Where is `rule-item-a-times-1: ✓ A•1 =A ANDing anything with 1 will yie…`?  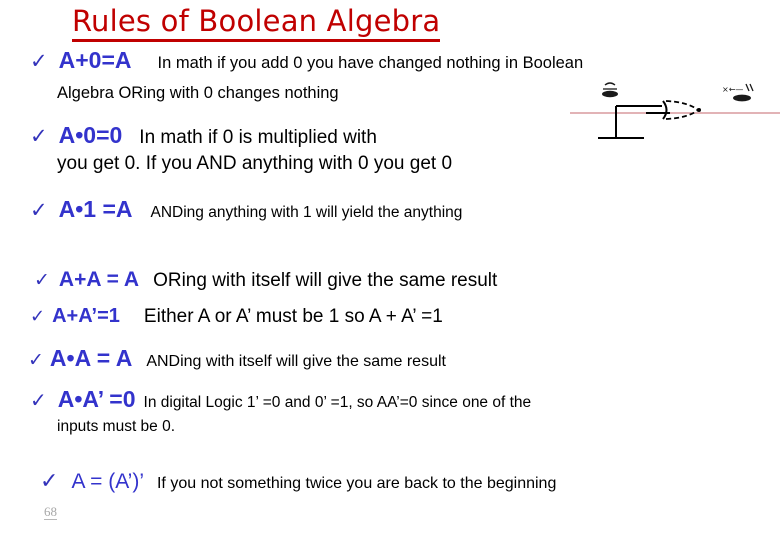
rule-item-a-times-1: ✓ A•1 =A ANDing anything with 1 will yie… is located at coordinates (246, 209).